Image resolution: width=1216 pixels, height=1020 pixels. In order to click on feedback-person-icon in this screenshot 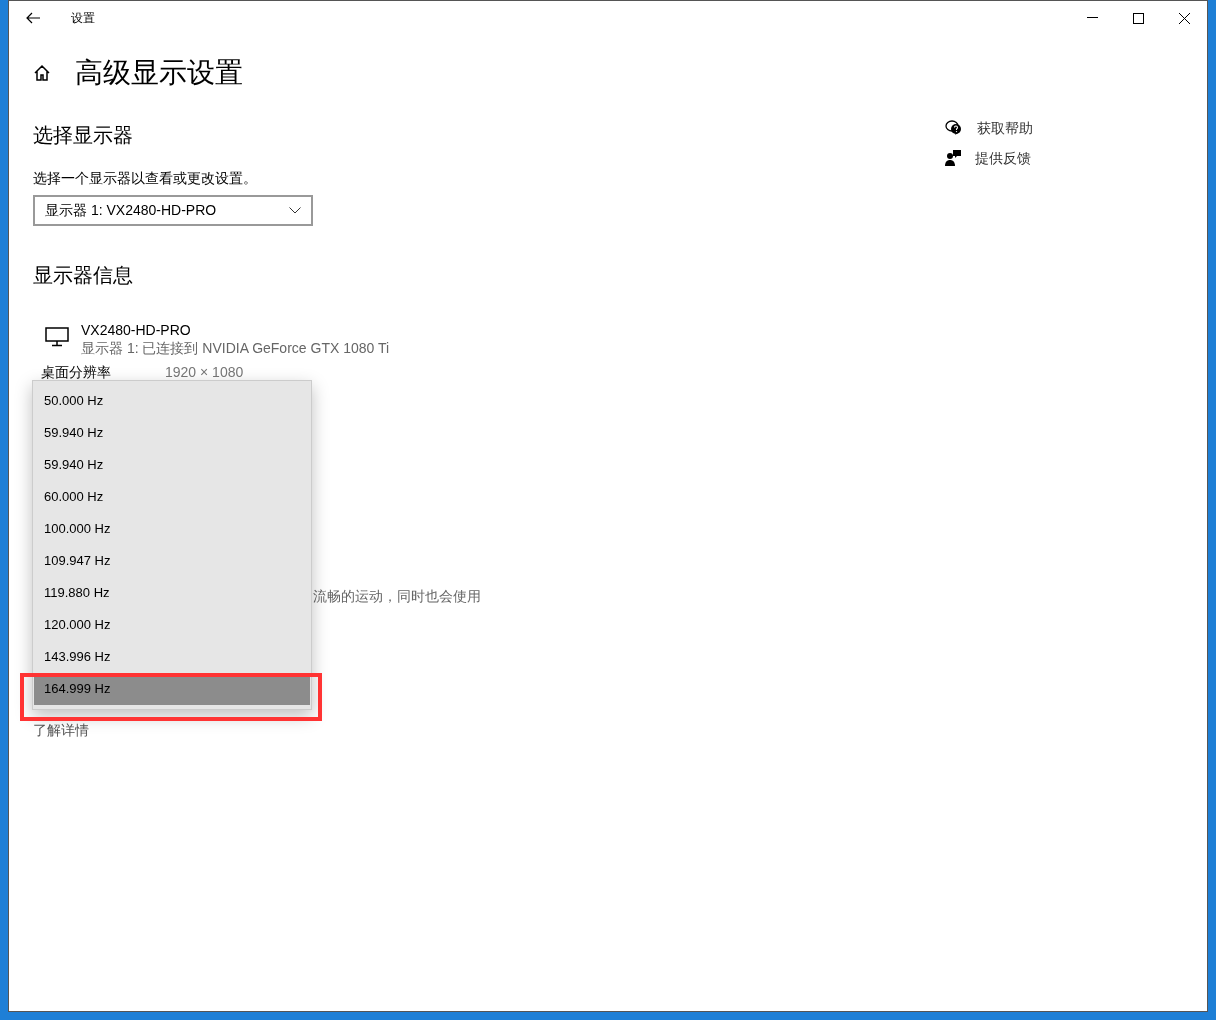, I will do `click(953, 158)`.